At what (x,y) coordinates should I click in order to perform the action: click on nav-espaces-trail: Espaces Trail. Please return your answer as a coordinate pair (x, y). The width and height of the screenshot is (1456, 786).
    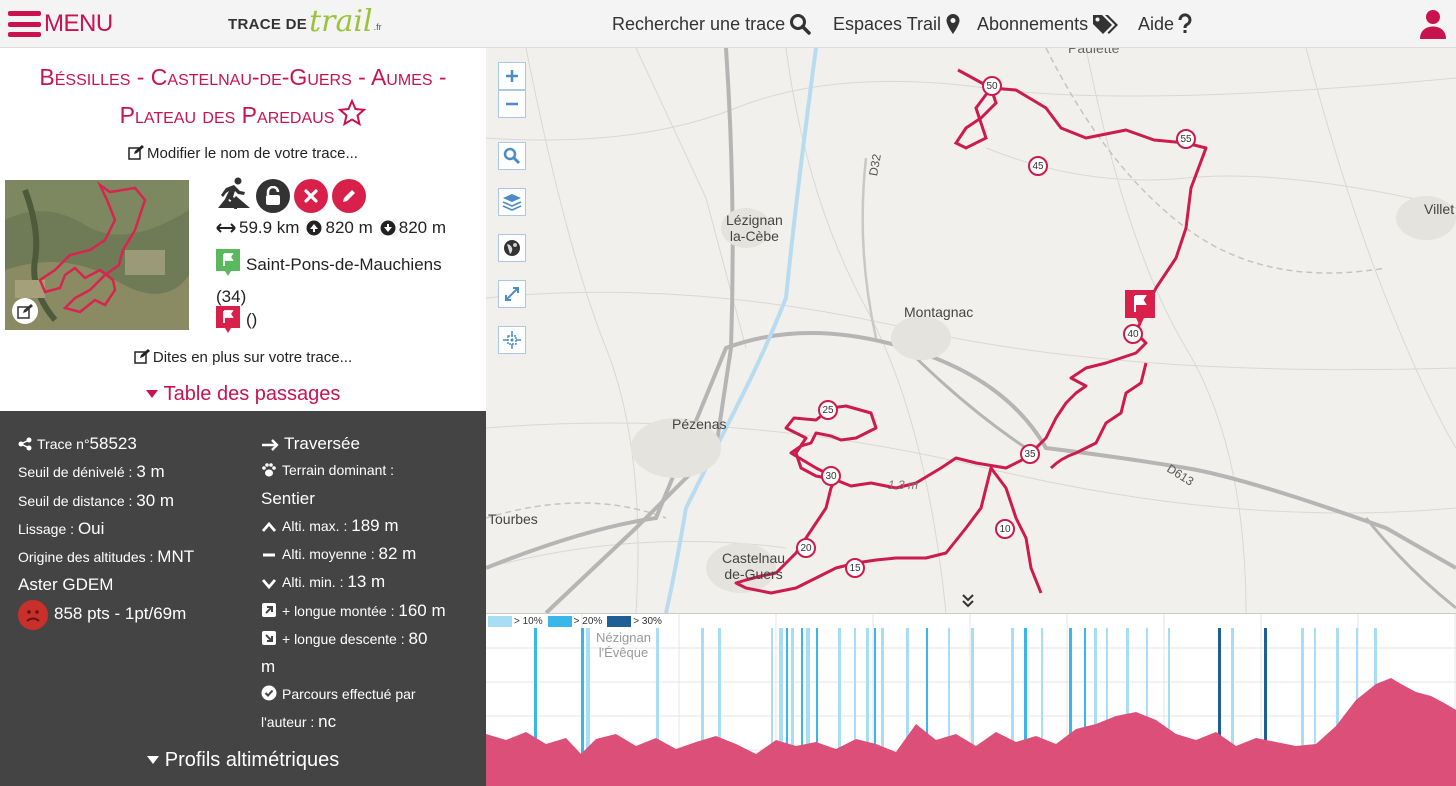
    Looking at the image, I should click on (897, 24).